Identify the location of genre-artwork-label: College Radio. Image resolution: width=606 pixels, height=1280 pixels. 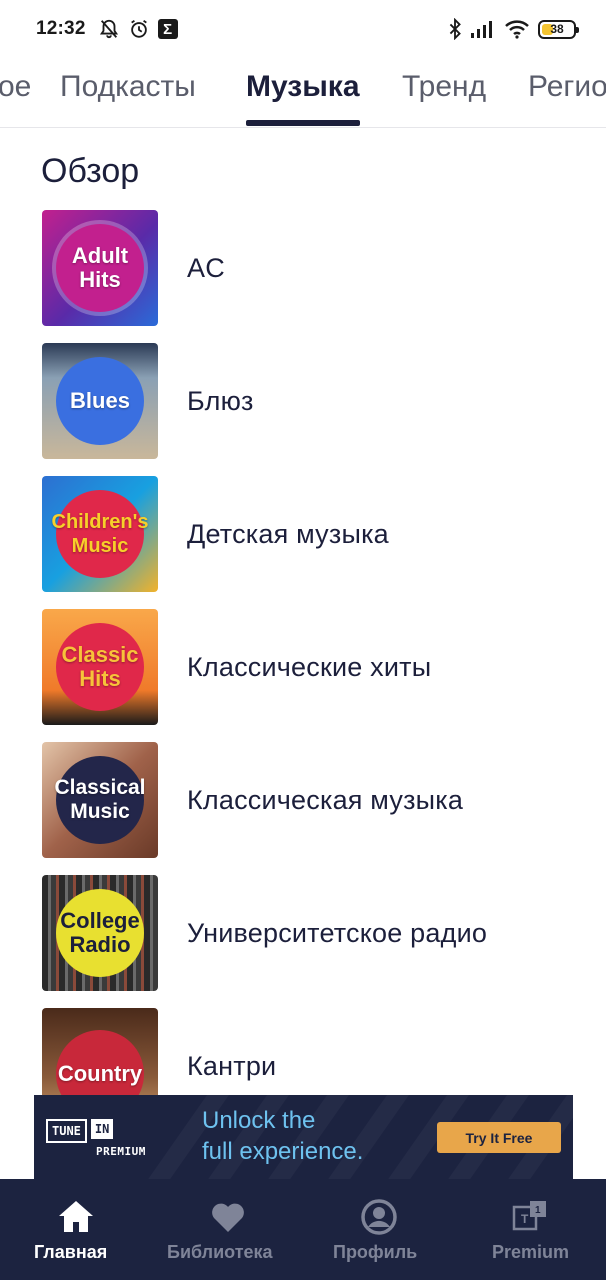
(100, 932).